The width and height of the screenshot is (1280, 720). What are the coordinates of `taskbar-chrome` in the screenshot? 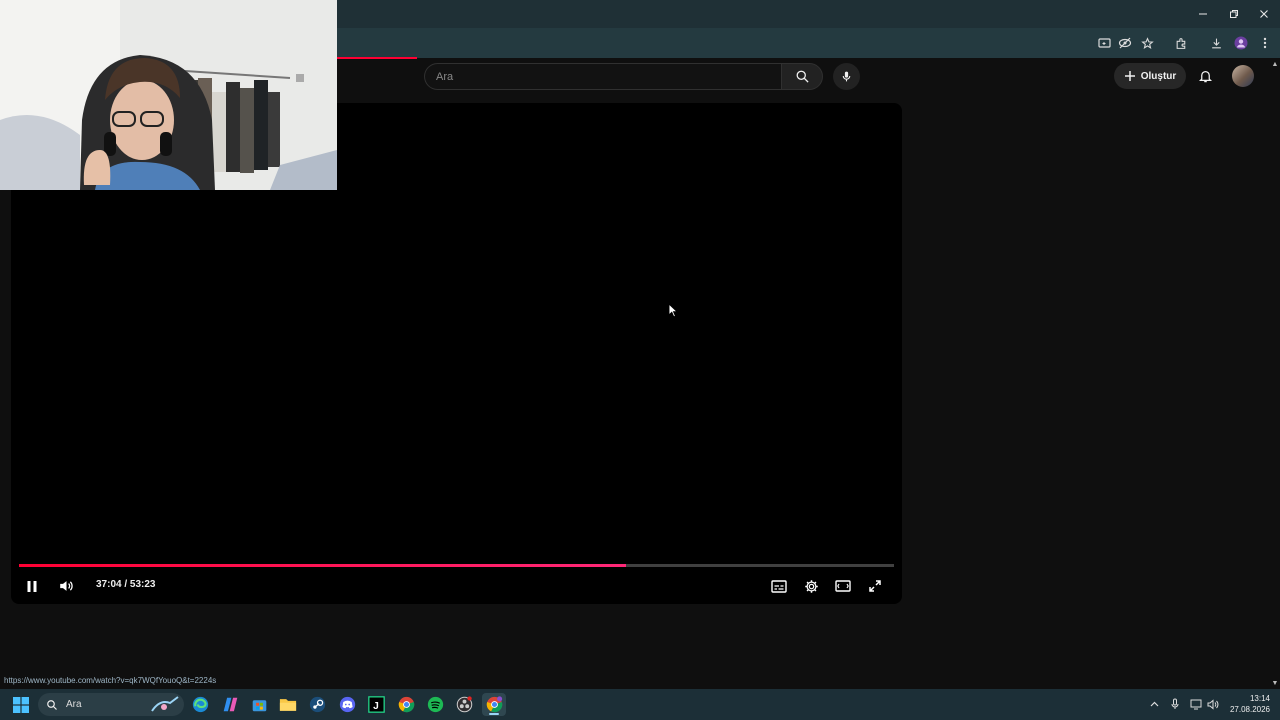 It's located at (406, 704).